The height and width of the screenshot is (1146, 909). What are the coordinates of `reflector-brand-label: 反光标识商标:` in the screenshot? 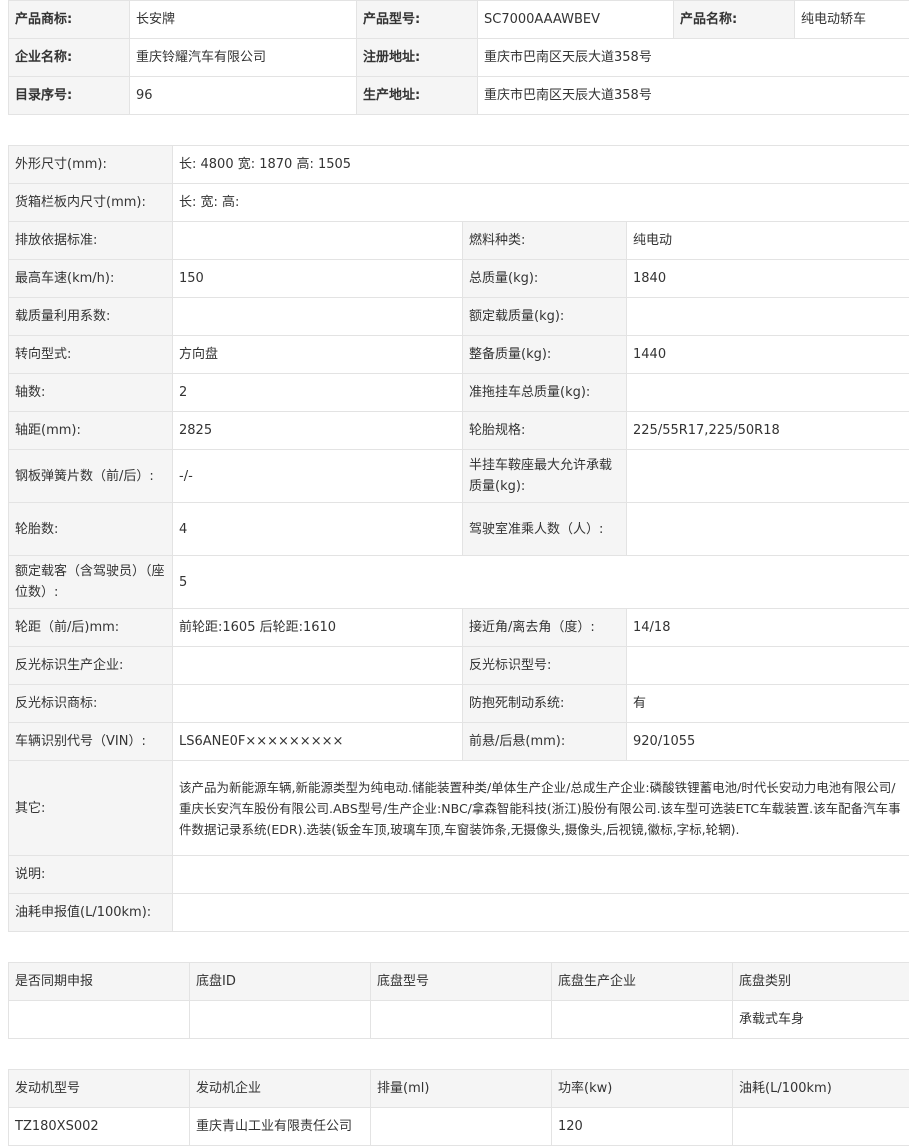 It's located at (90, 703).